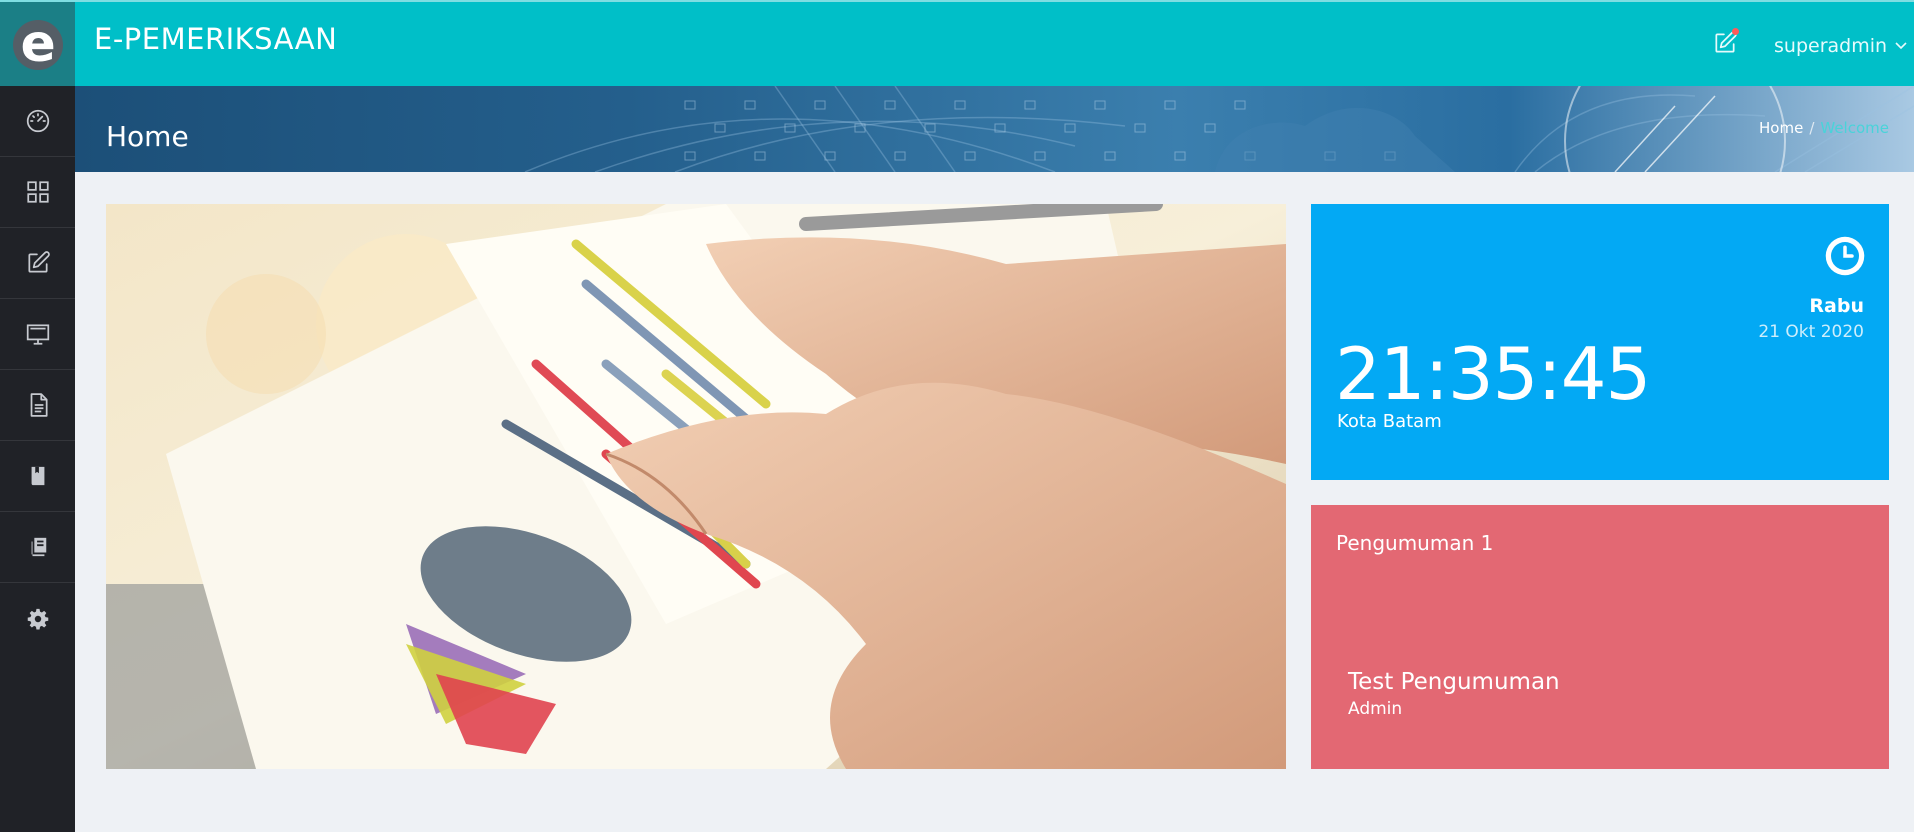 The width and height of the screenshot is (1914, 832). What do you see at coordinates (1454, 682) in the screenshot?
I see `announcement-item-title: Test Pengumuman` at bounding box center [1454, 682].